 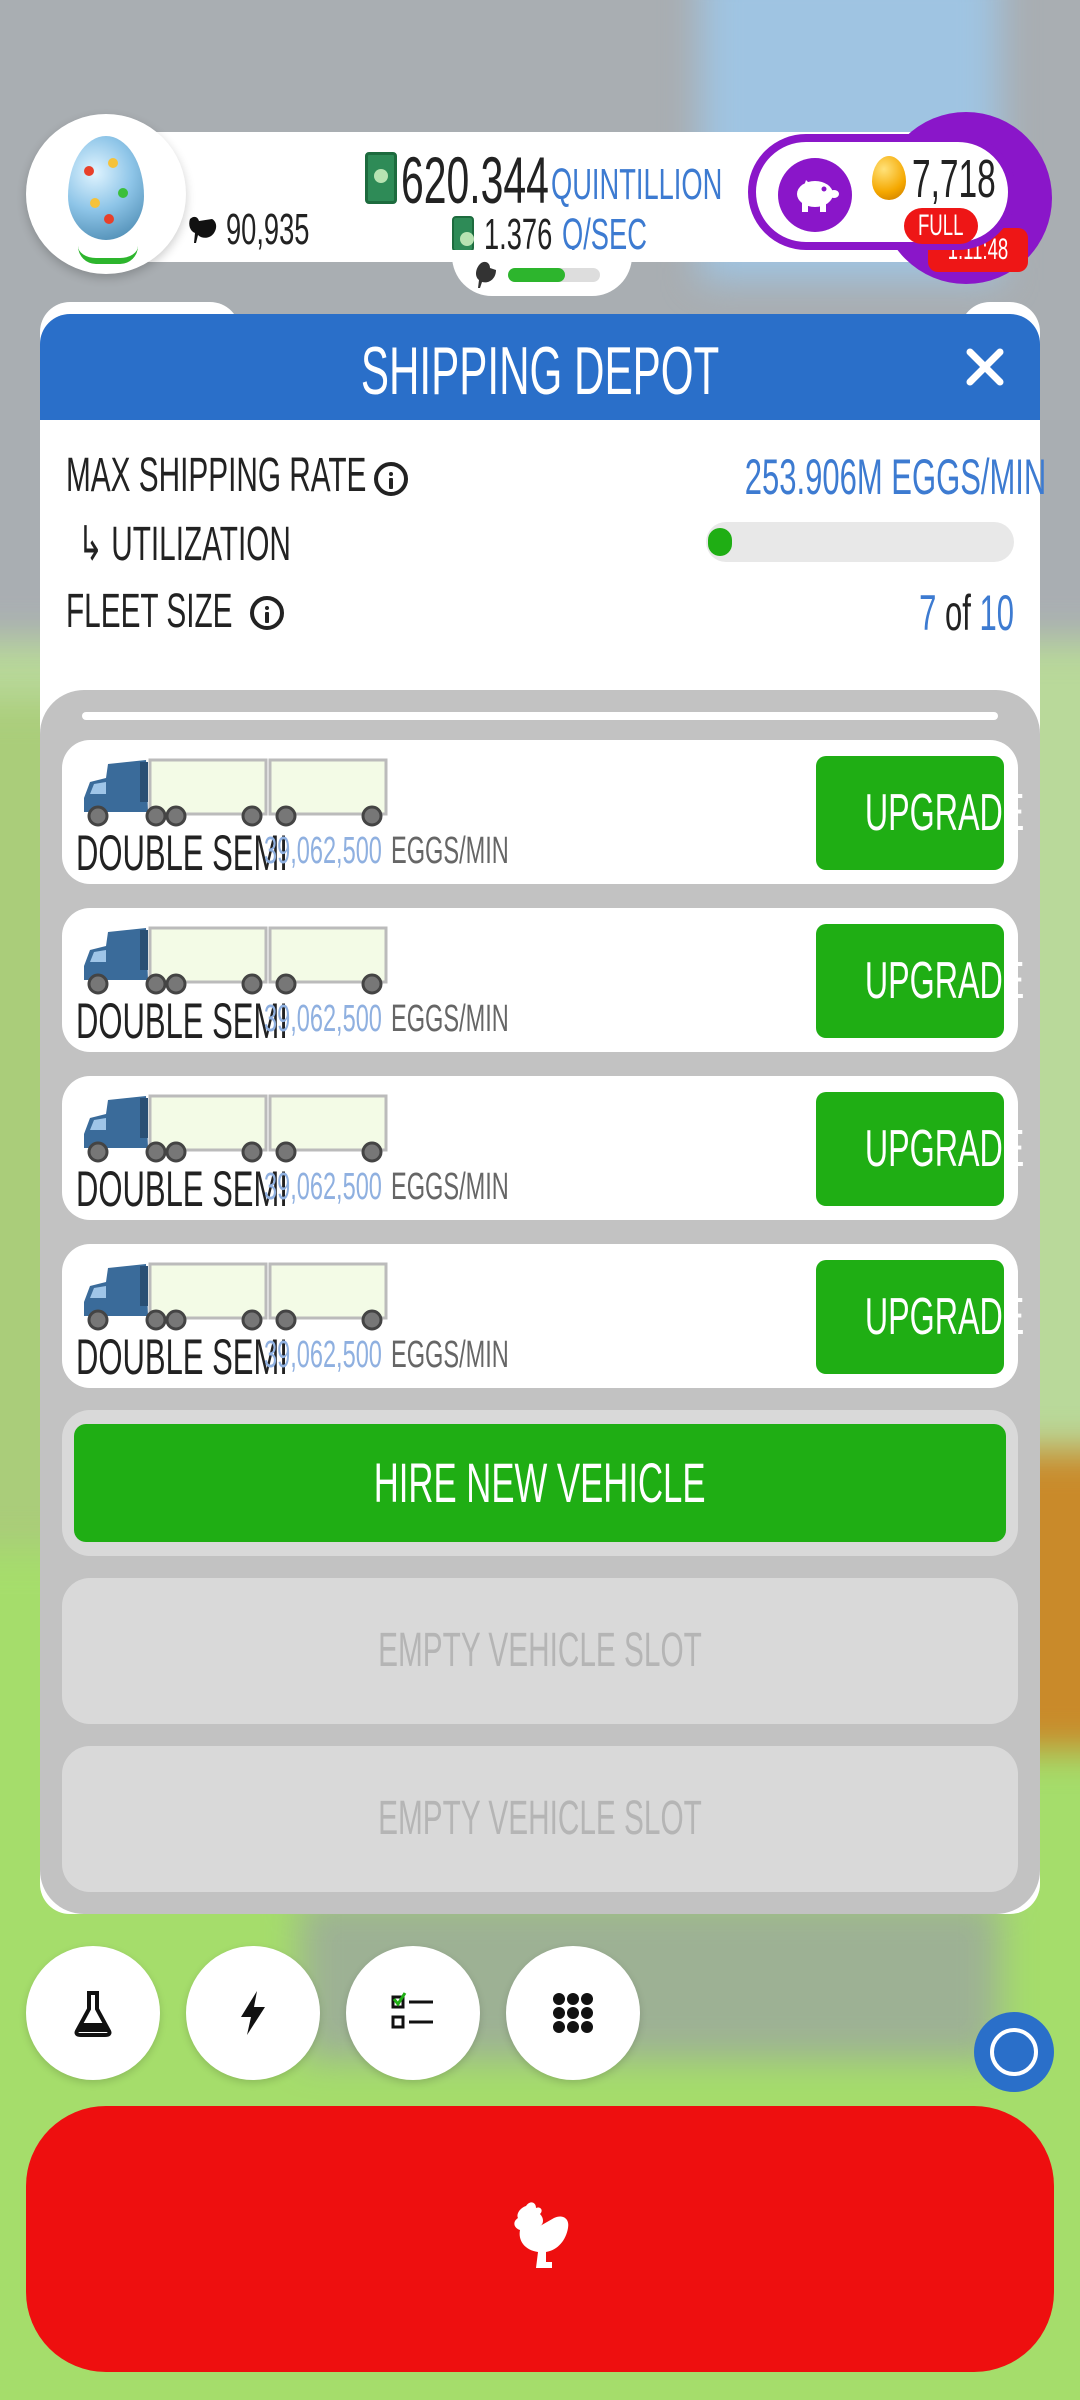 I want to click on utilization-fill, so click(x=720, y=542).